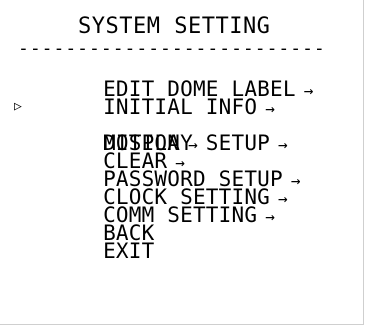 The image size is (365, 326). Describe the element at coordinates (157, 99) in the screenshot. I see `menu-item-initial-info: INITIAL INFO →` at that location.